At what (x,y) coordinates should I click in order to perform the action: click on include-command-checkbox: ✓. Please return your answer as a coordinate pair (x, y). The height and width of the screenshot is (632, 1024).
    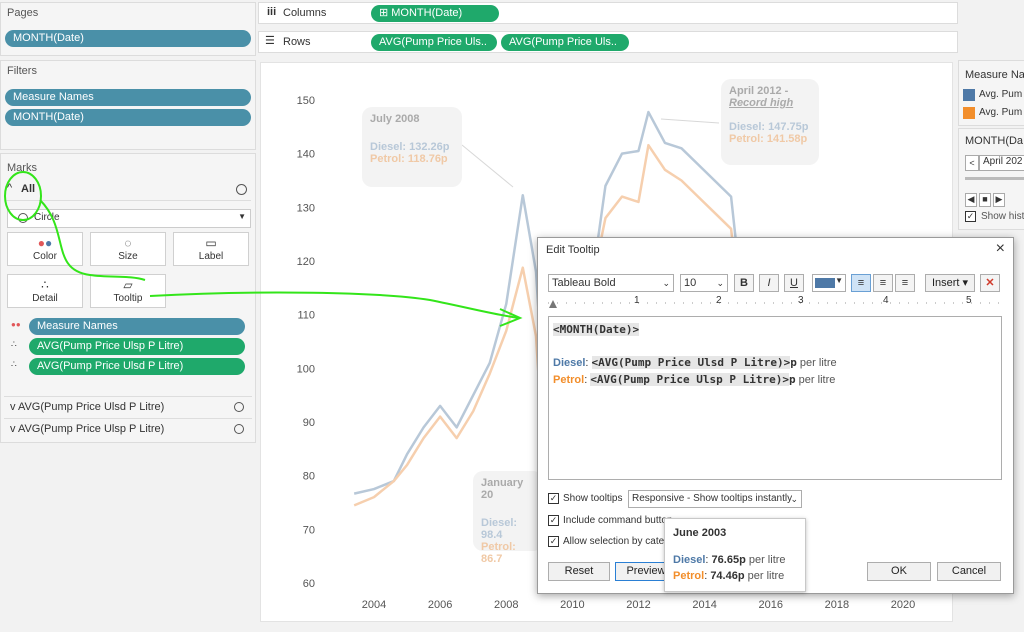
    Looking at the image, I should click on (553, 520).